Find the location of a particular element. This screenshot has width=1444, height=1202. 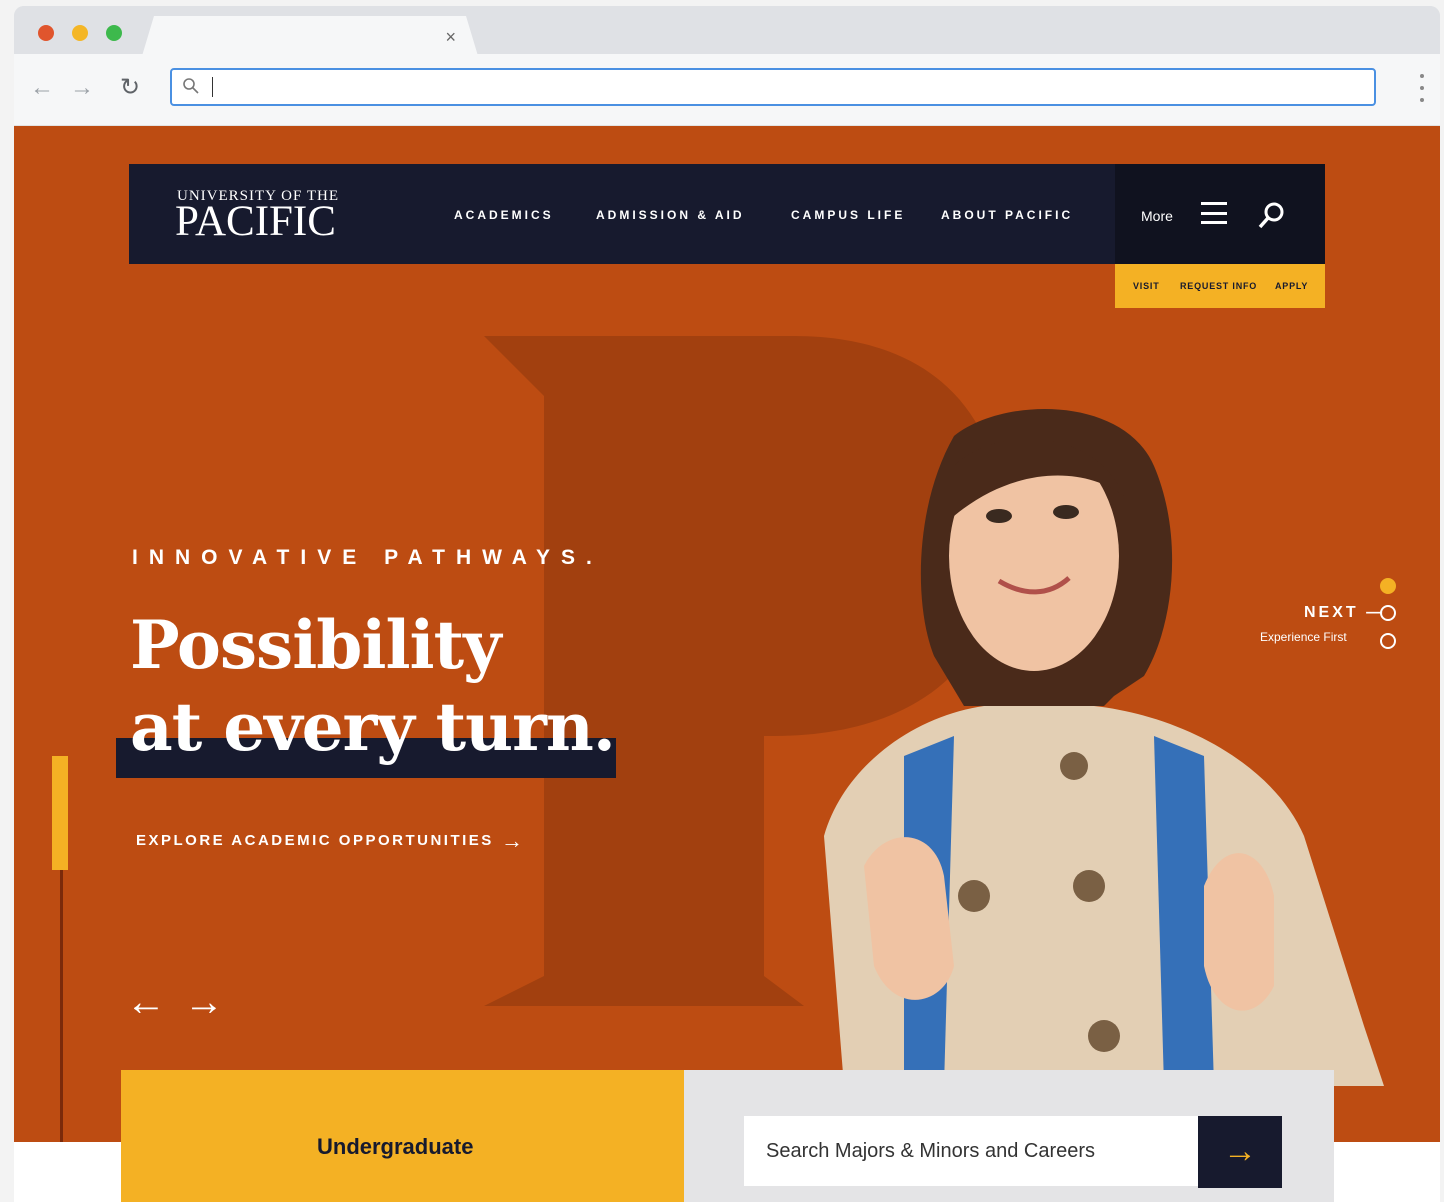

back-button: ← is located at coordinates (42, 88).